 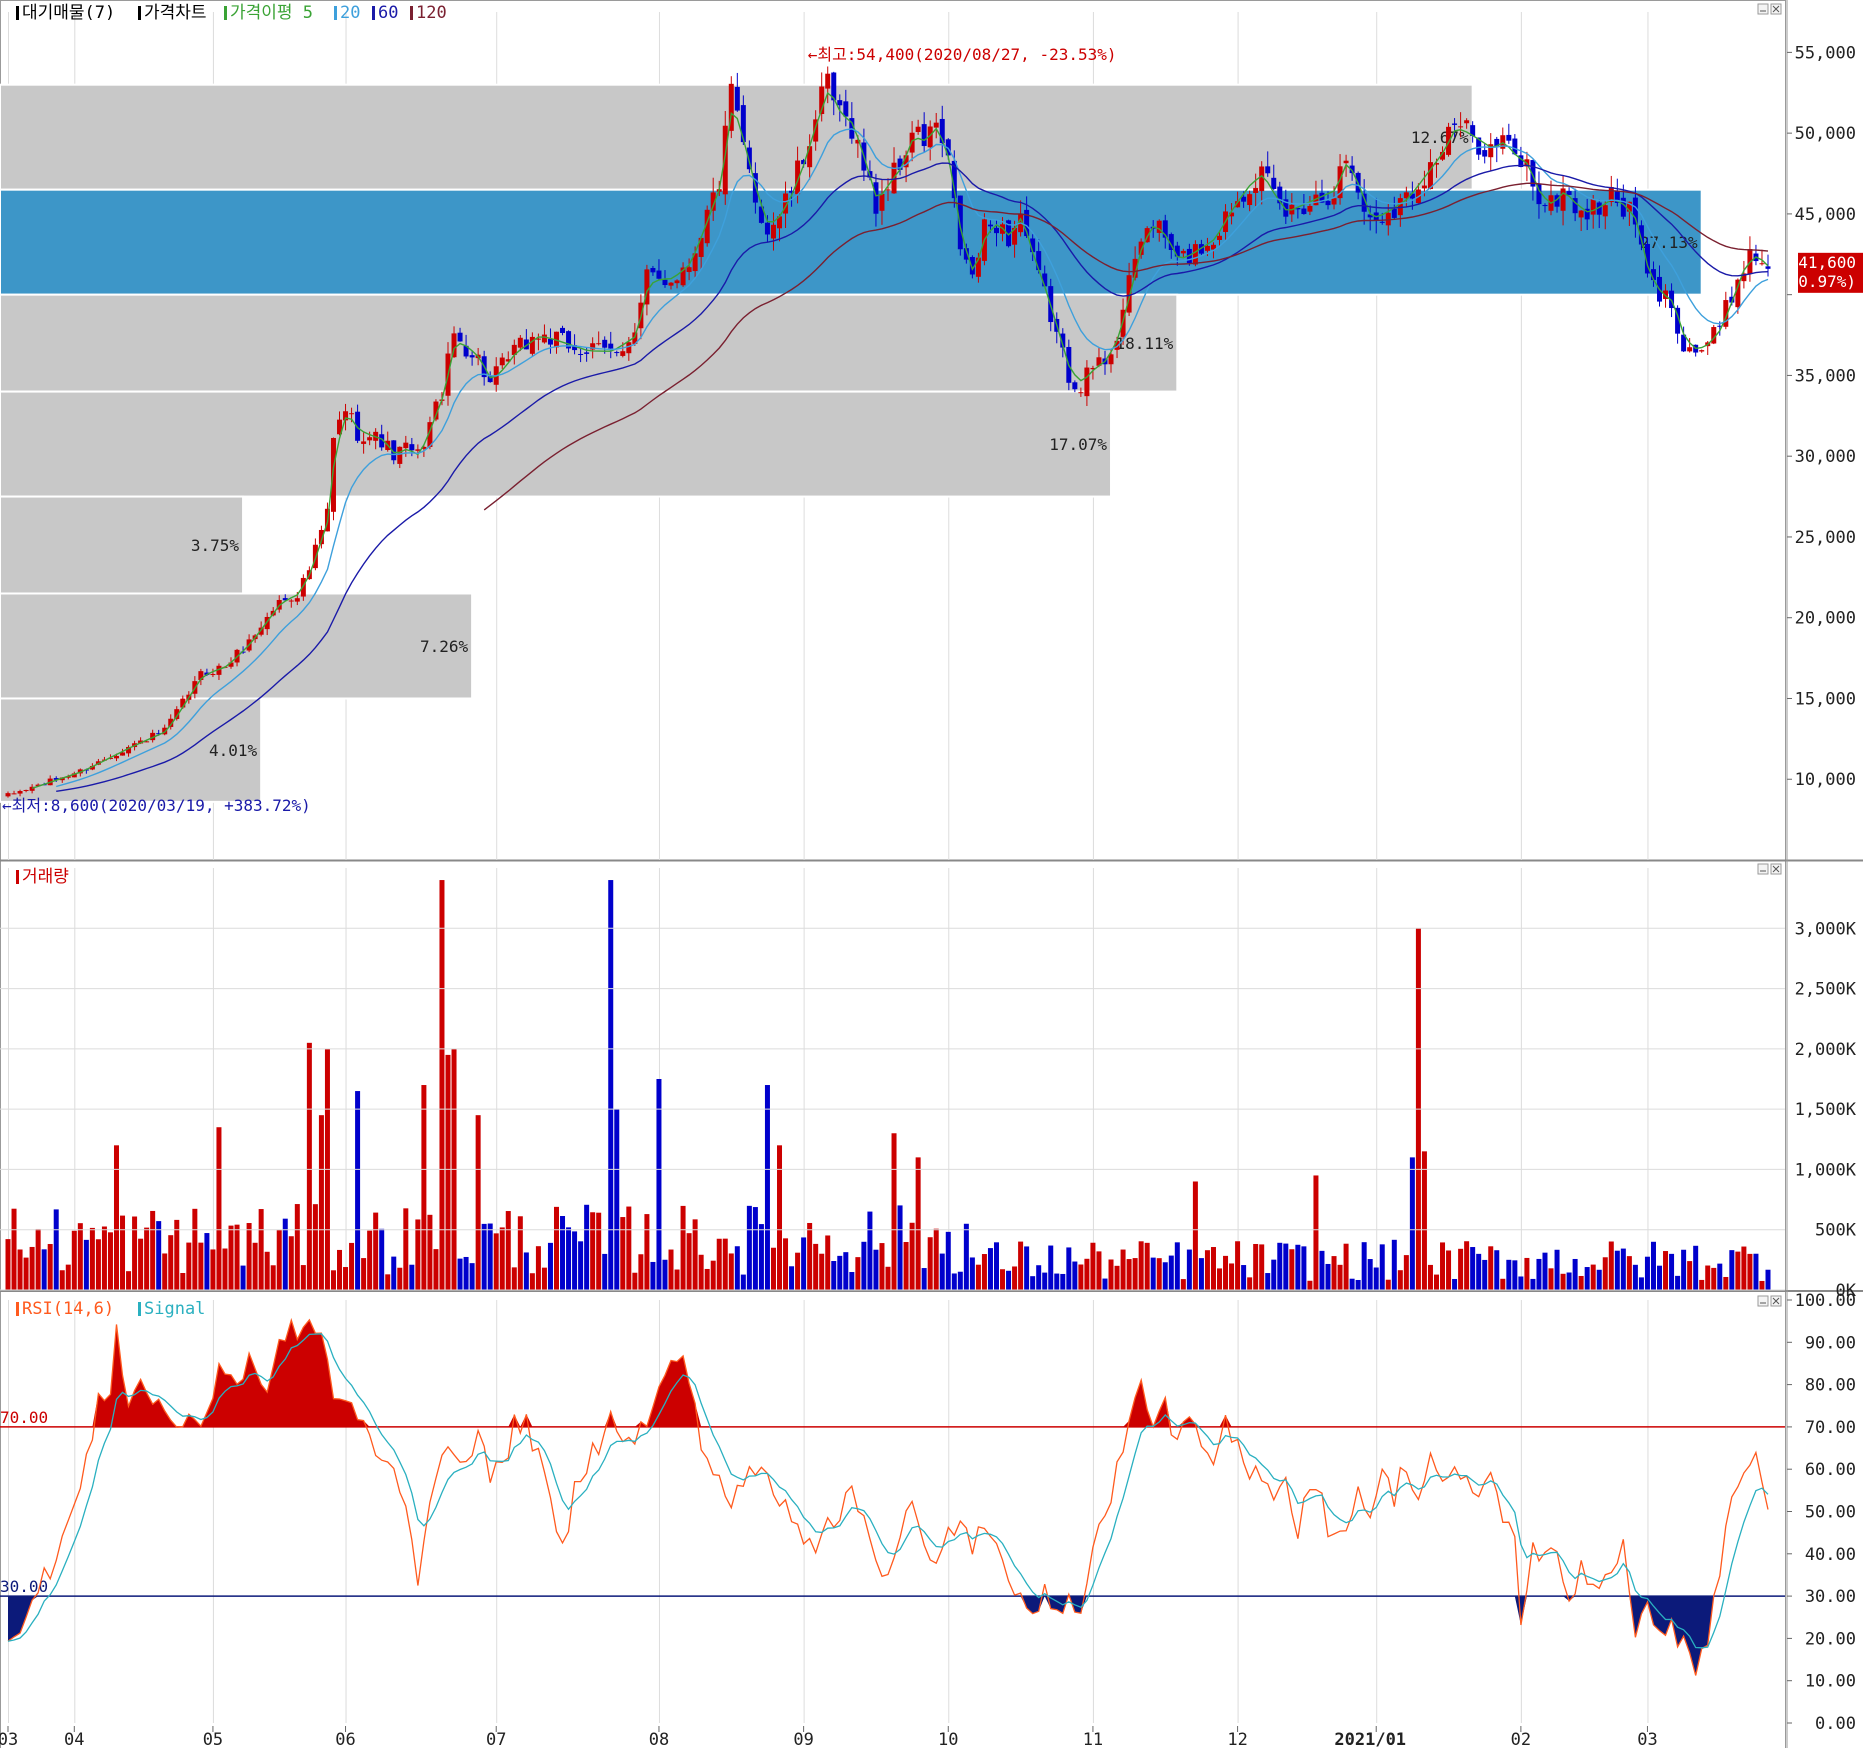 I want to click on supply-zone, so click(x=237, y=646).